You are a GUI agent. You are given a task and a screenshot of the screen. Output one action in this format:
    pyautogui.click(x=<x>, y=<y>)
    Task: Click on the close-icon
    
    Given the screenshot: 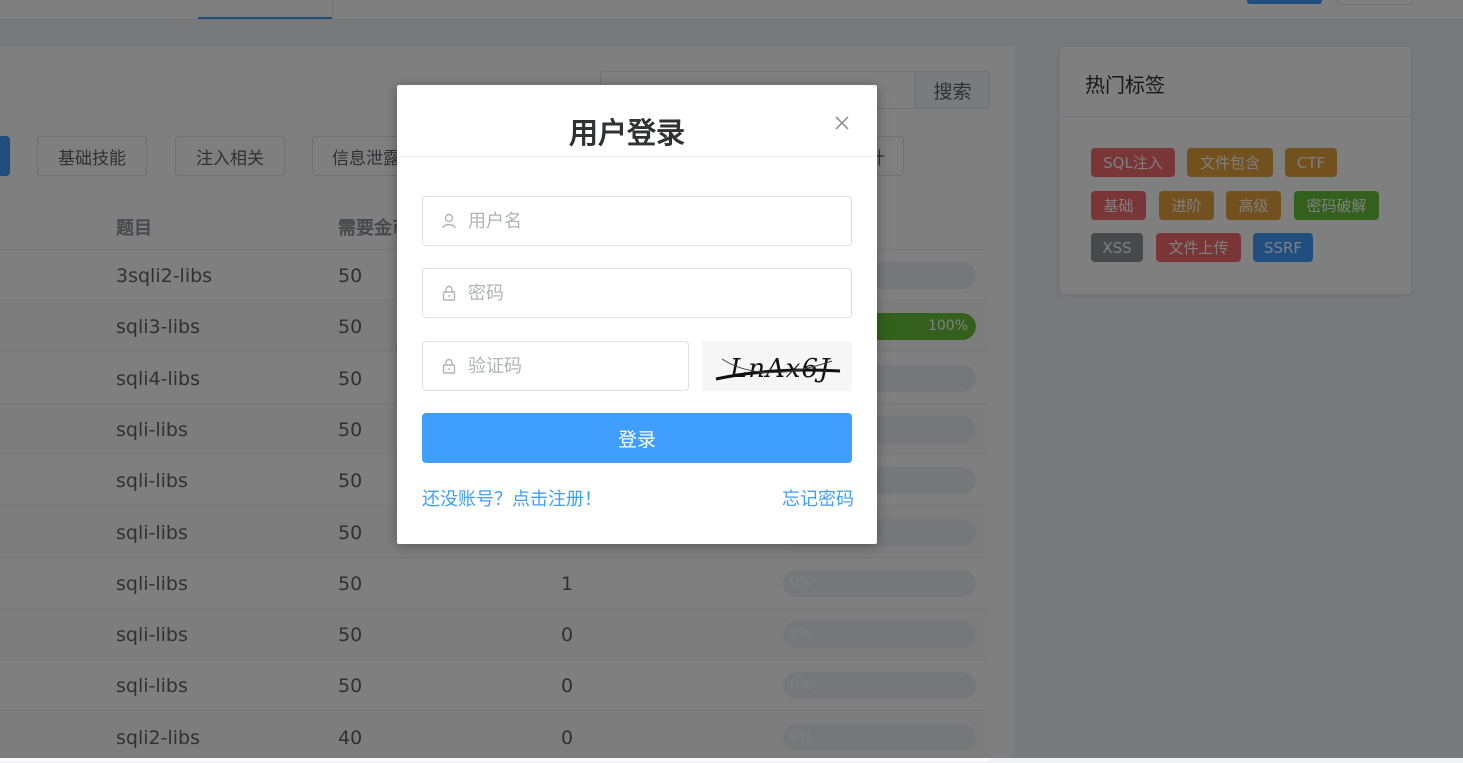 What is the action you would take?
    pyautogui.click(x=842, y=123)
    